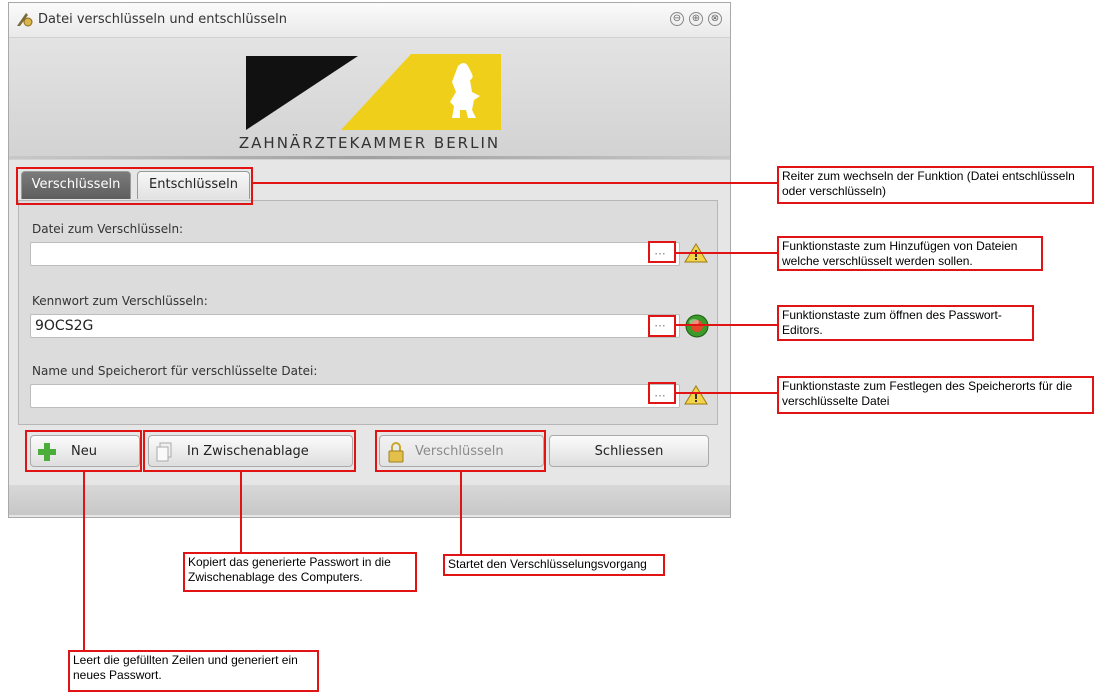  What do you see at coordinates (460, 451) in the screenshot?
I see `encrypt-highlight` at bounding box center [460, 451].